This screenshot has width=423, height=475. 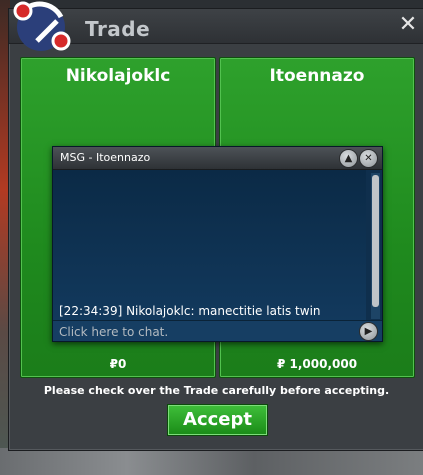 I want to click on accept-button: Accept, so click(x=217, y=420).